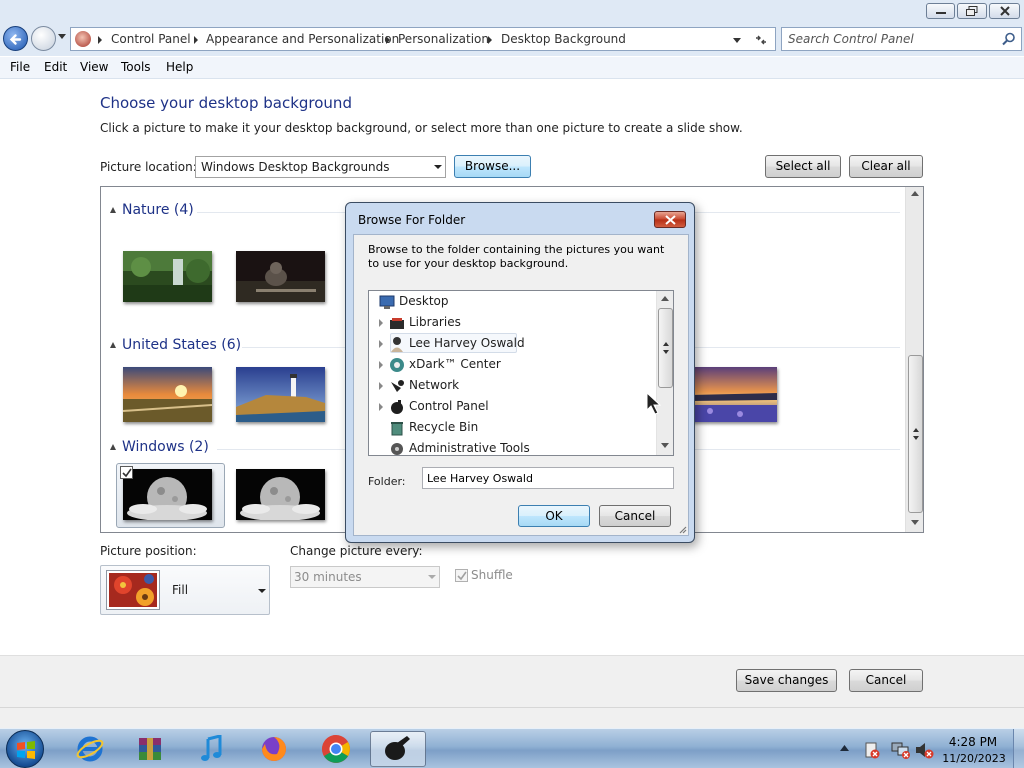 The height and width of the screenshot is (768, 1024). Describe the element at coordinates (872, 750) in the screenshot. I see `action-center-icon` at that location.